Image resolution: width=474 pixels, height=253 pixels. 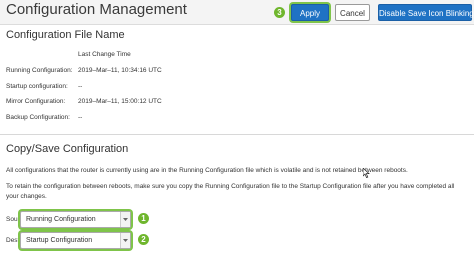 What do you see at coordinates (59, 240) in the screenshot?
I see `destination-select-value: Startup Configuration` at bounding box center [59, 240].